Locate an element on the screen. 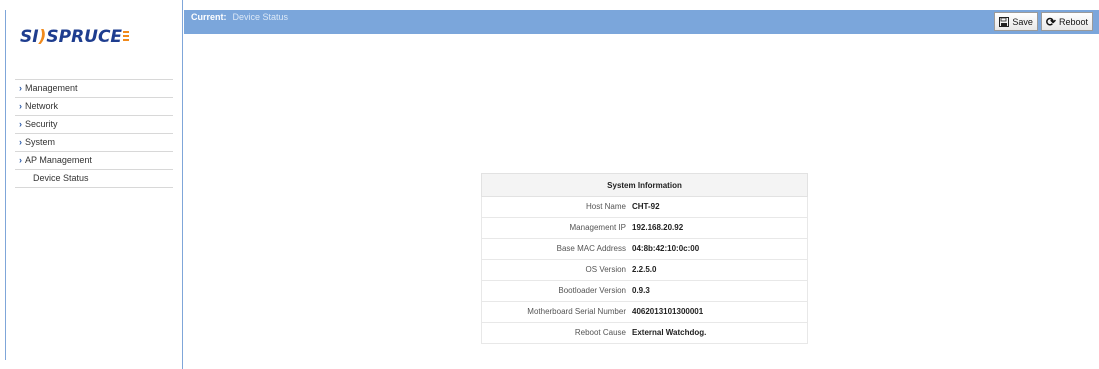 The height and width of the screenshot is (369, 1099). sidebar-item-security: › Security is located at coordinates (94, 125).